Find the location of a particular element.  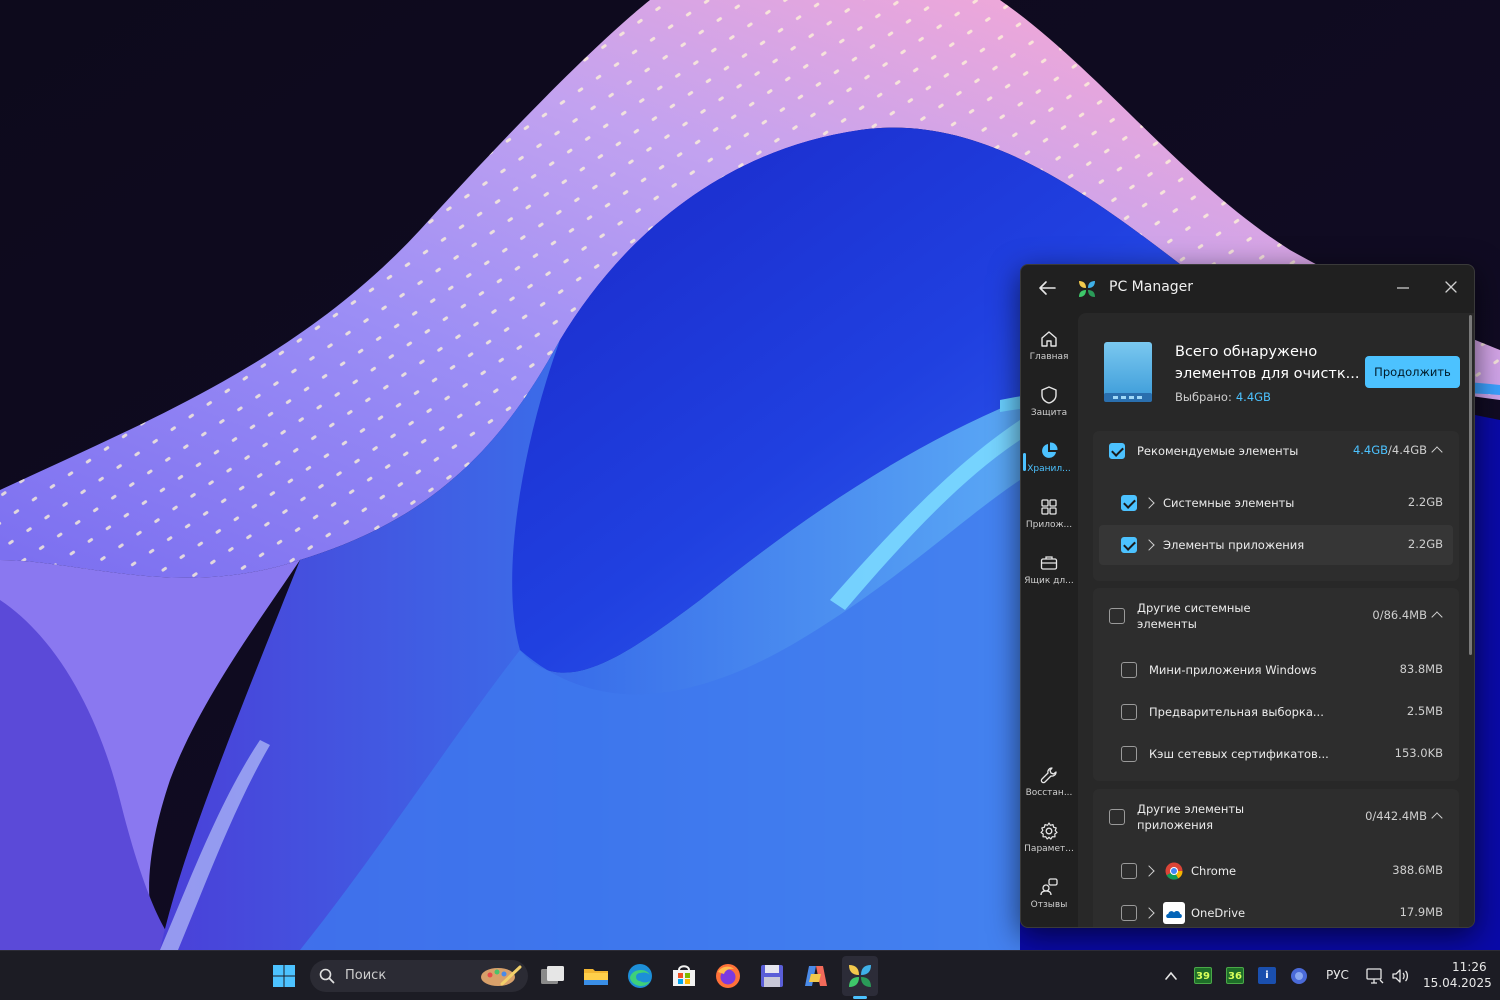

nav-item-home: Главная is located at coordinates (1049, 355).